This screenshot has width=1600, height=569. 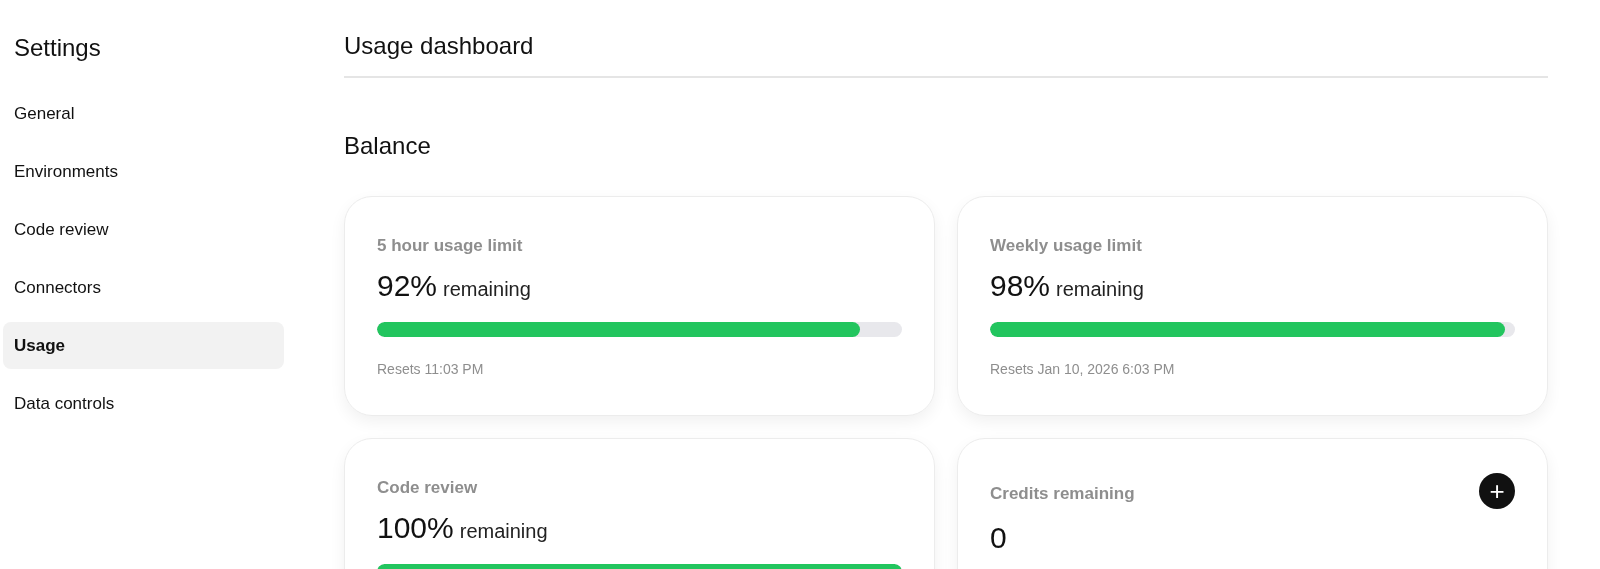 I want to click on card-label: Code review, so click(x=427, y=488).